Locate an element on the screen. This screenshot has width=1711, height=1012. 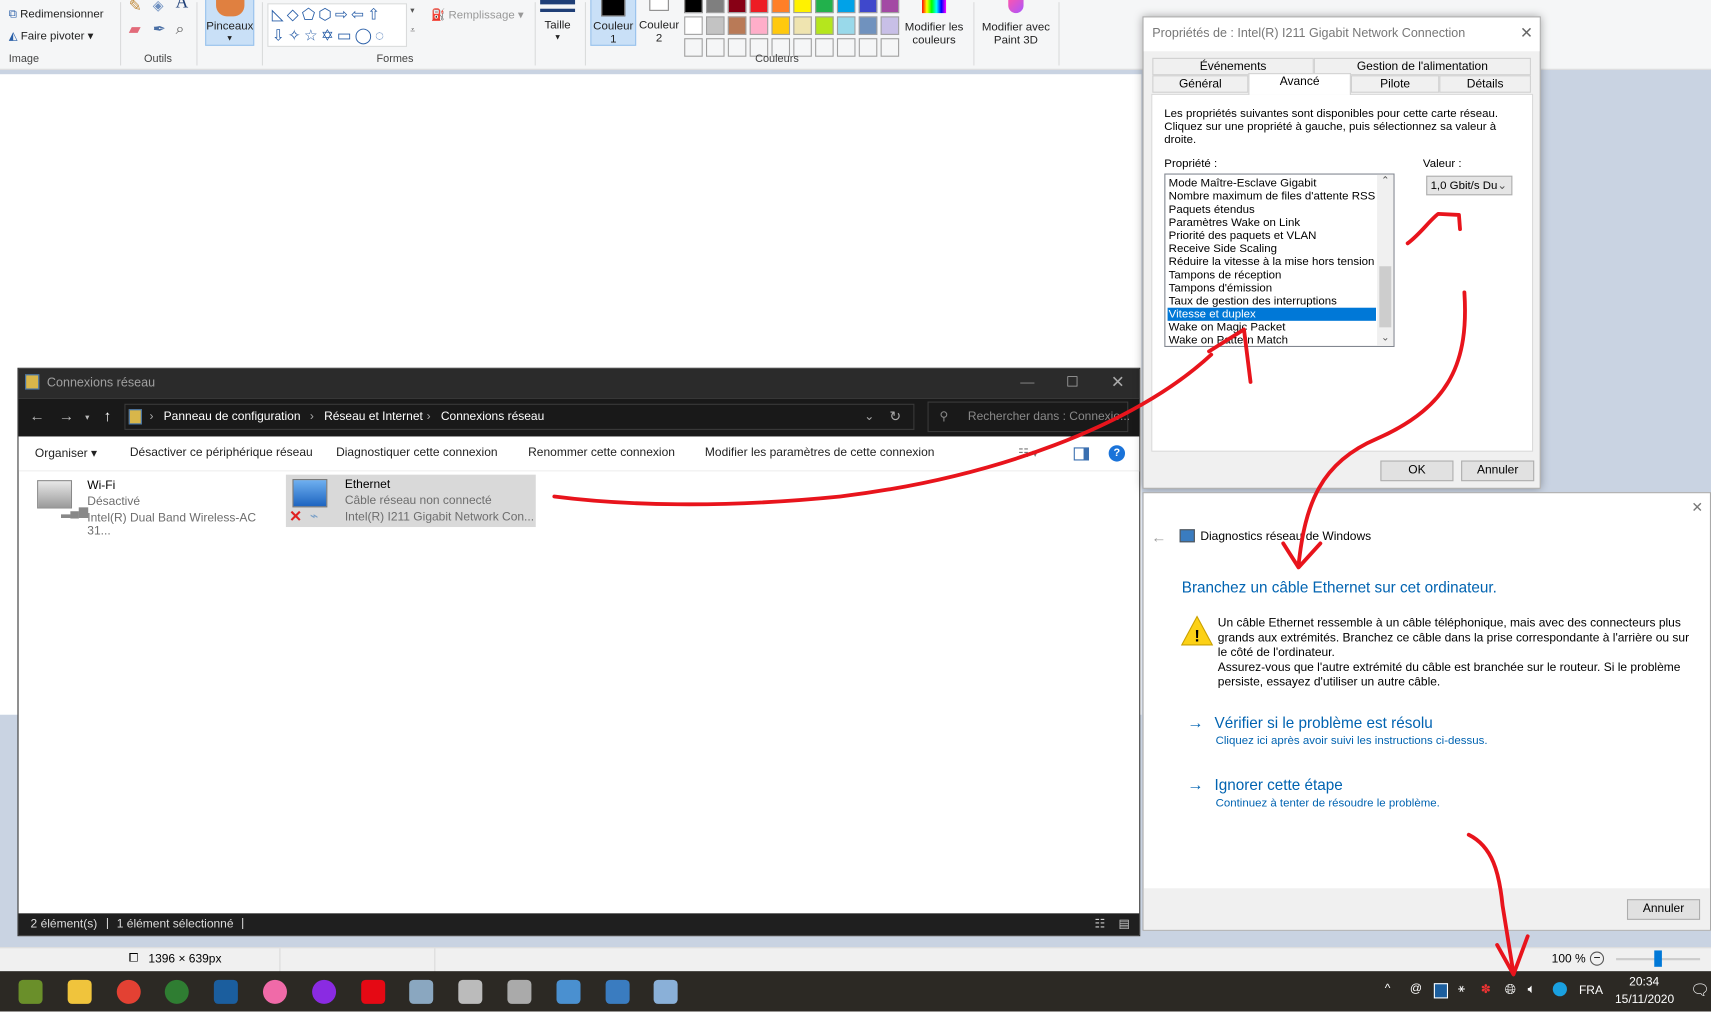
tray-app-icon: @ is located at coordinates (1416, 988).